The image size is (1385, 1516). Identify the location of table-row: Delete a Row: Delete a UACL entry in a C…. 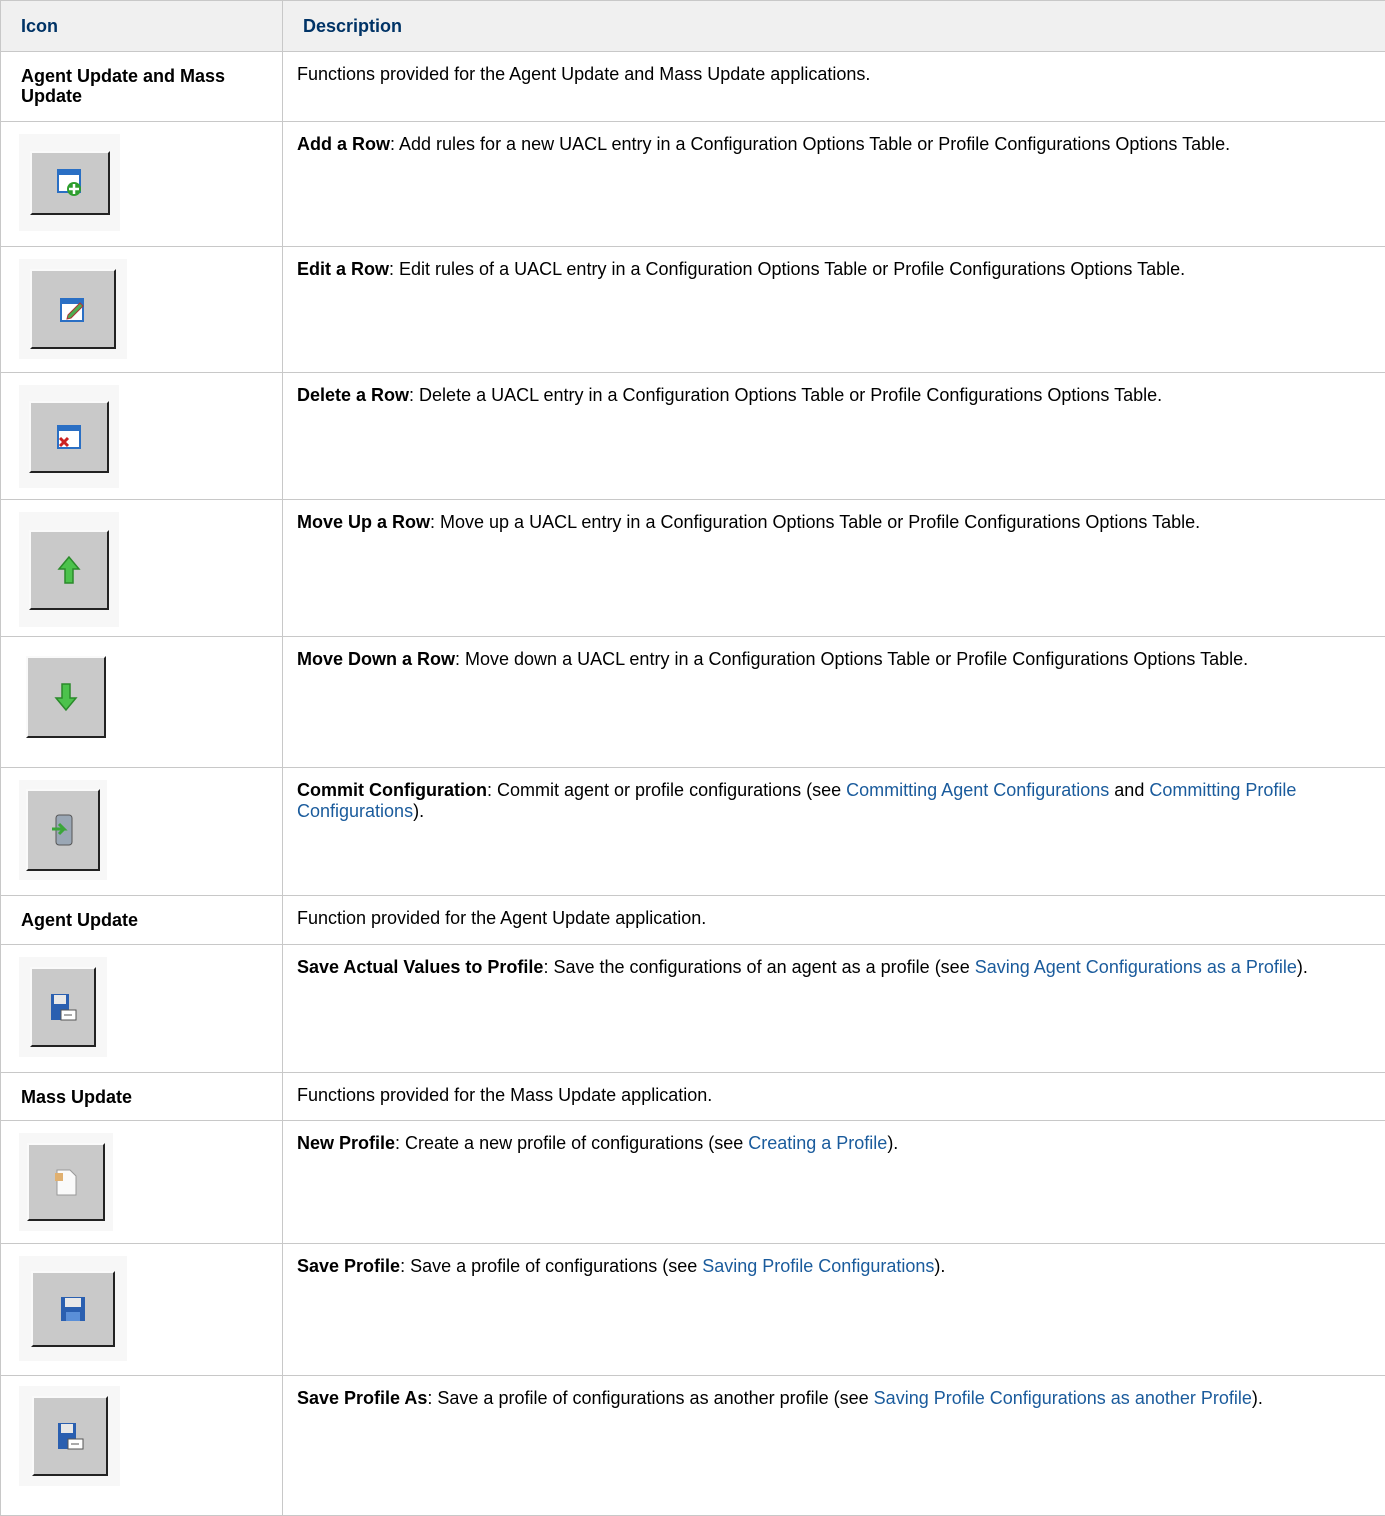
(693, 436).